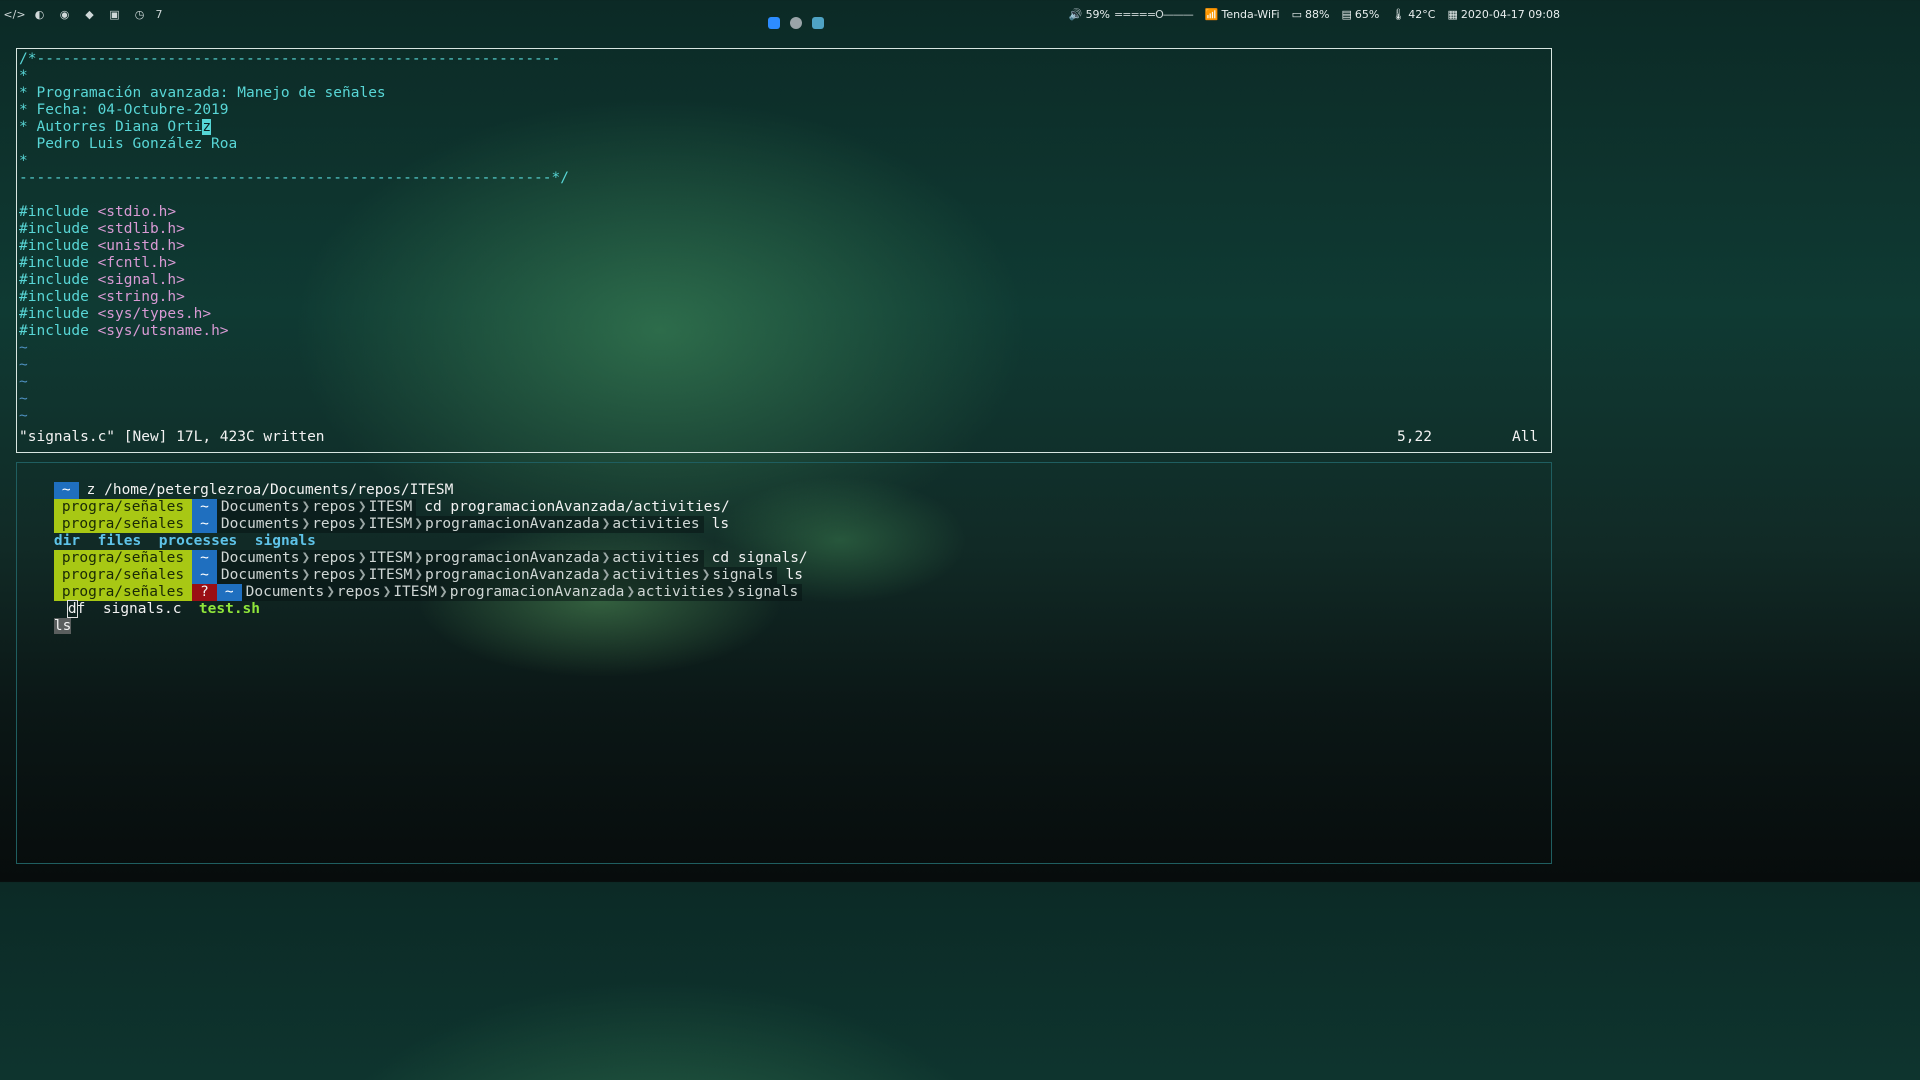 Image resolution: width=1920 pixels, height=1080 pixels. I want to click on ls-output: df signals.c test.sh, so click(163, 609).